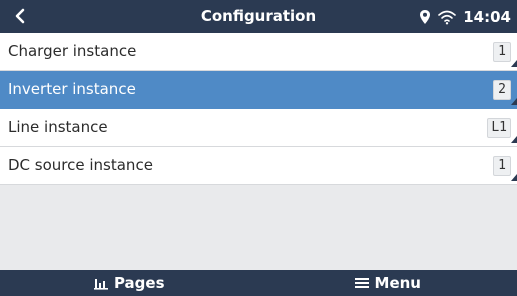 The width and height of the screenshot is (517, 296). I want to click on list-item-line-instance: Line instance L1, so click(258, 128).